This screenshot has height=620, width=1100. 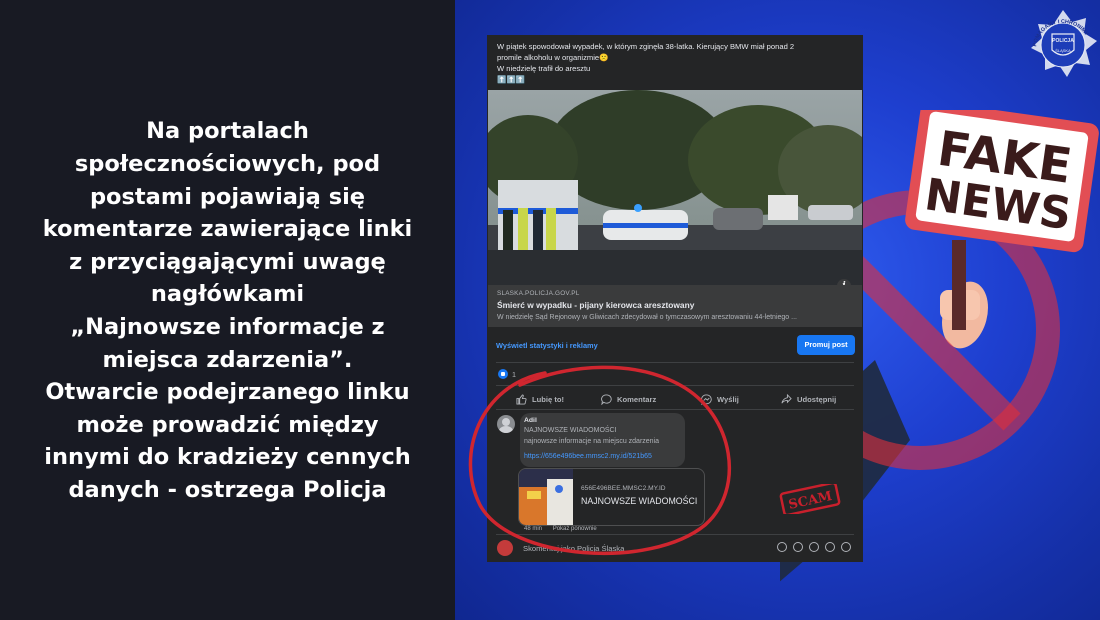 What do you see at coordinates (521, 399) in the screenshot?
I see `thumbs-up-icon` at bounding box center [521, 399].